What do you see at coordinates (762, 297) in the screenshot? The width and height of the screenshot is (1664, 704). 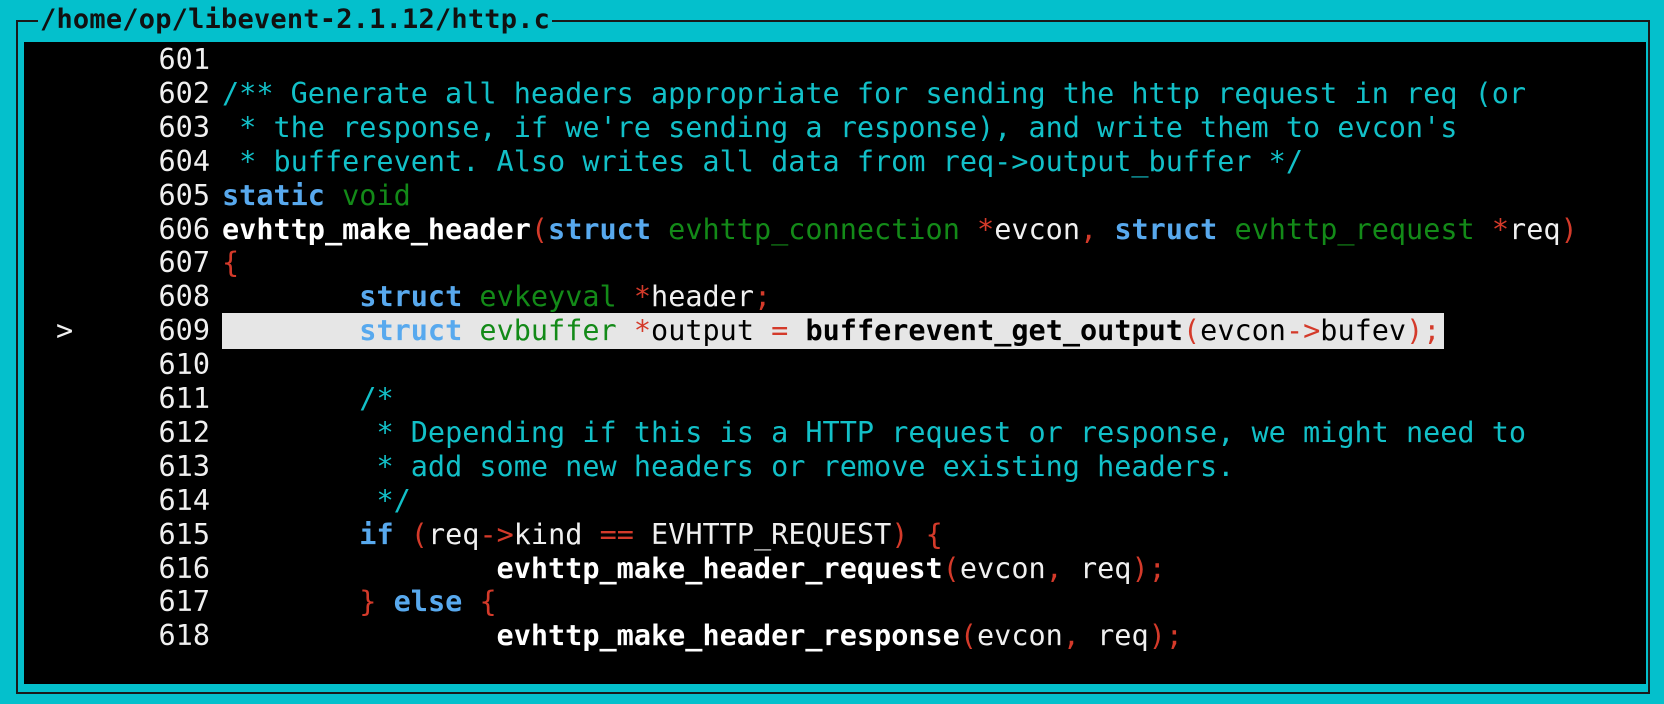 I see `code-token: ;` at bounding box center [762, 297].